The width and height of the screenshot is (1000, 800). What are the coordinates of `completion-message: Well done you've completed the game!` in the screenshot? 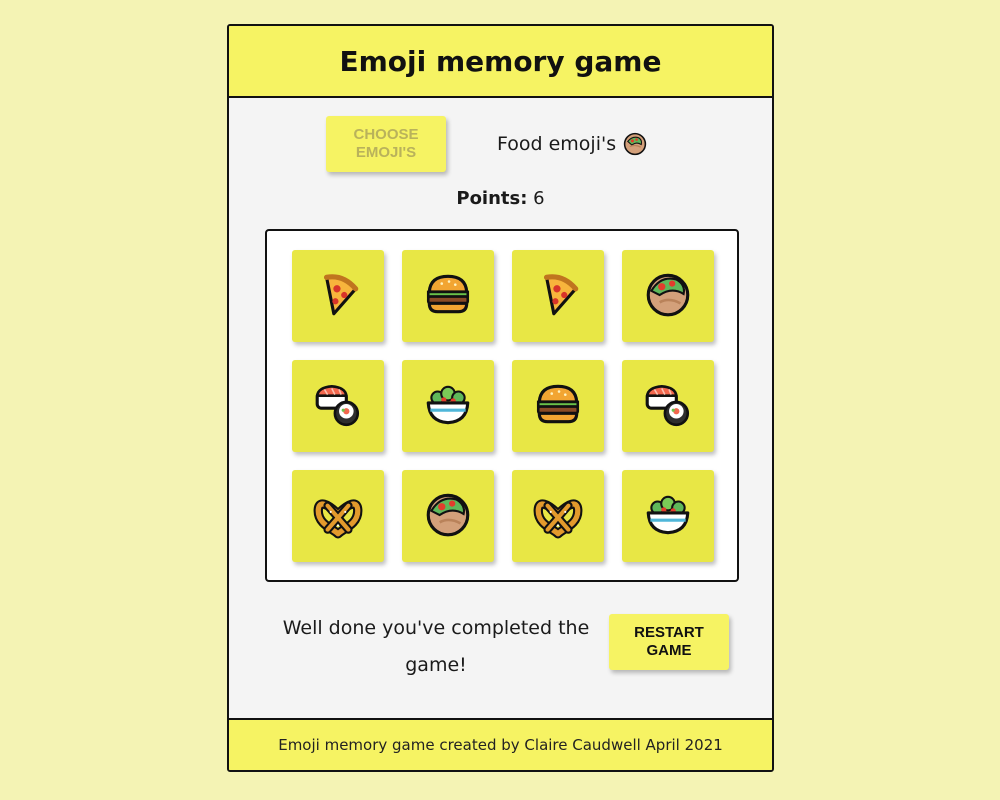 It's located at (436, 646).